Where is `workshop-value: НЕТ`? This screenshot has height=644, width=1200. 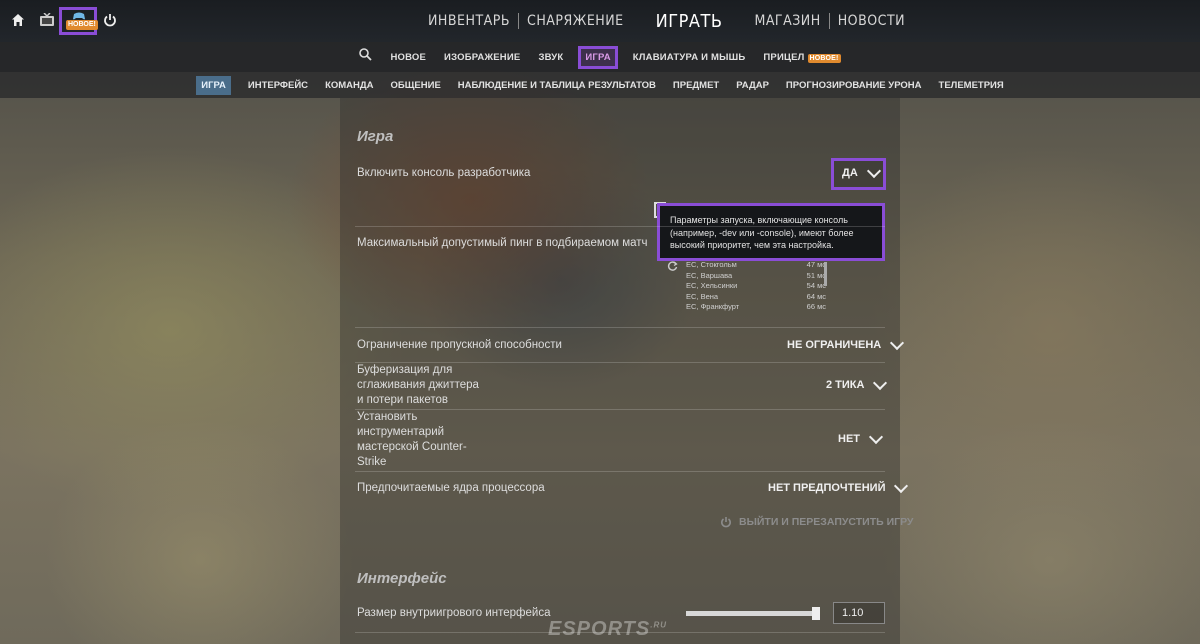
workshop-value: НЕТ is located at coordinates (849, 439).